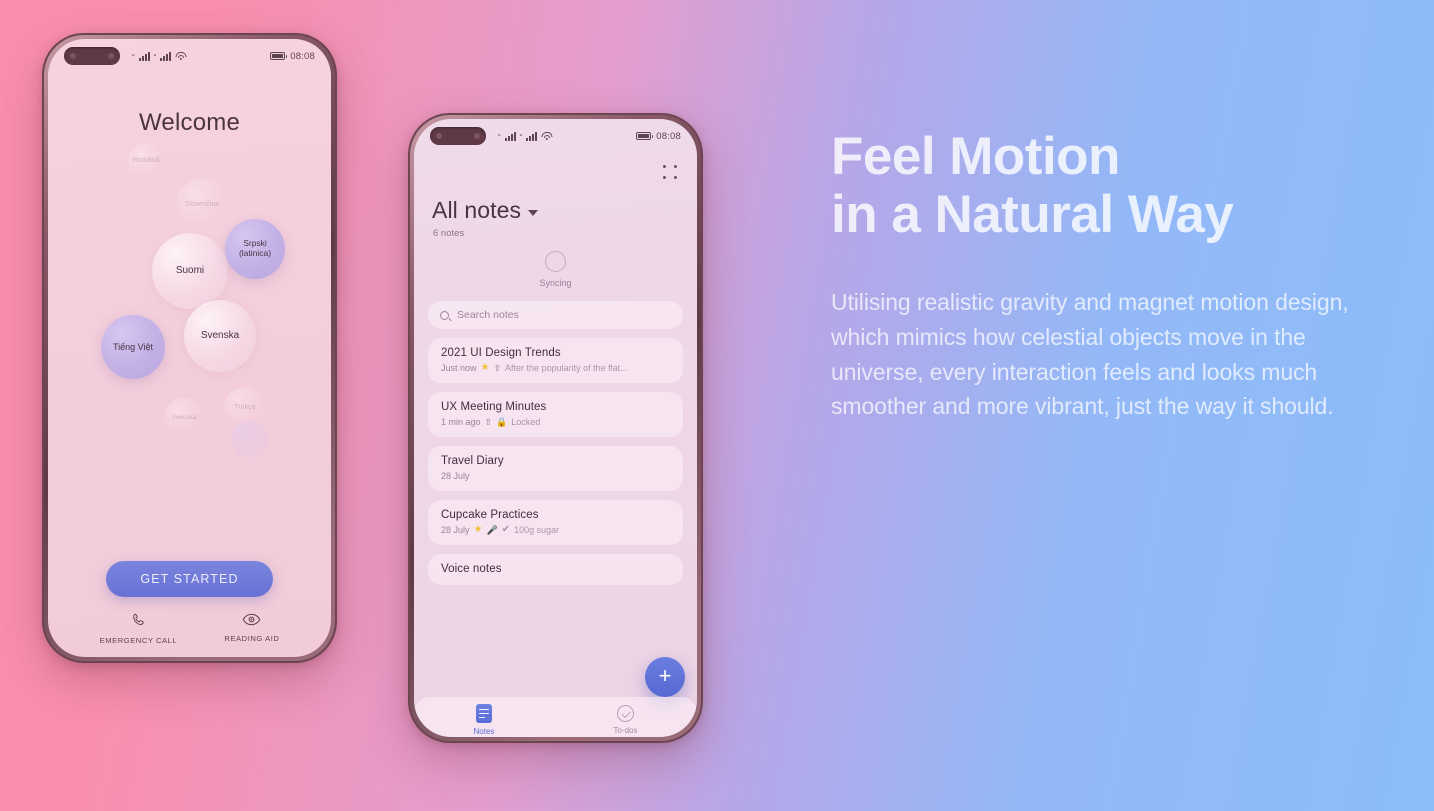 The image size is (1434, 811). I want to click on status-bar-two: “ “ 08:08, so click(555, 136).